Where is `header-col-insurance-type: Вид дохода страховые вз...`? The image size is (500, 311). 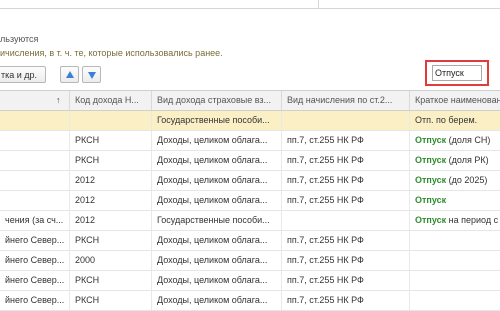 header-col-insurance-type: Вид дохода страховые вз... is located at coordinates (217, 100).